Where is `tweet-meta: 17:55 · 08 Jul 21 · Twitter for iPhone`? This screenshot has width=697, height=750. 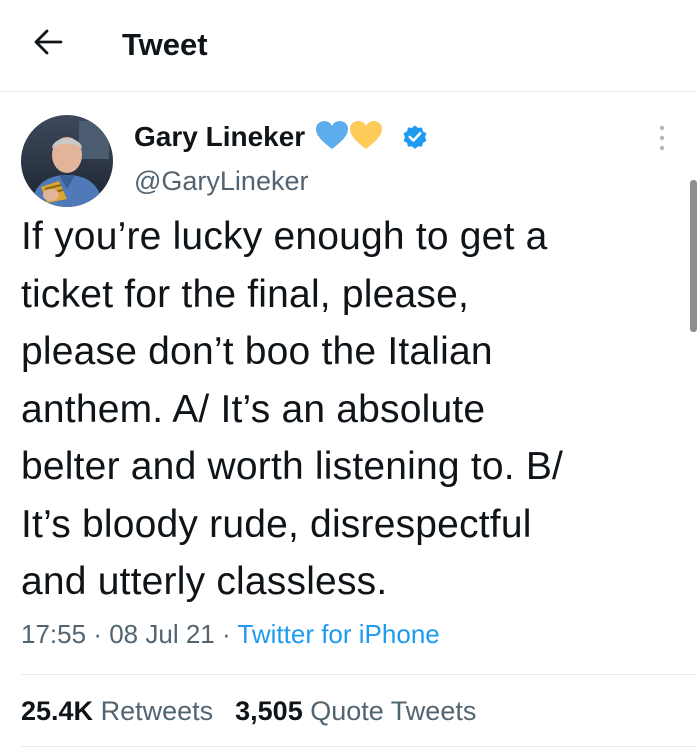 tweet-meta: 17:55 · 08 Jul 21 · Twitter for iPhone is located at coordinates (230, 634).